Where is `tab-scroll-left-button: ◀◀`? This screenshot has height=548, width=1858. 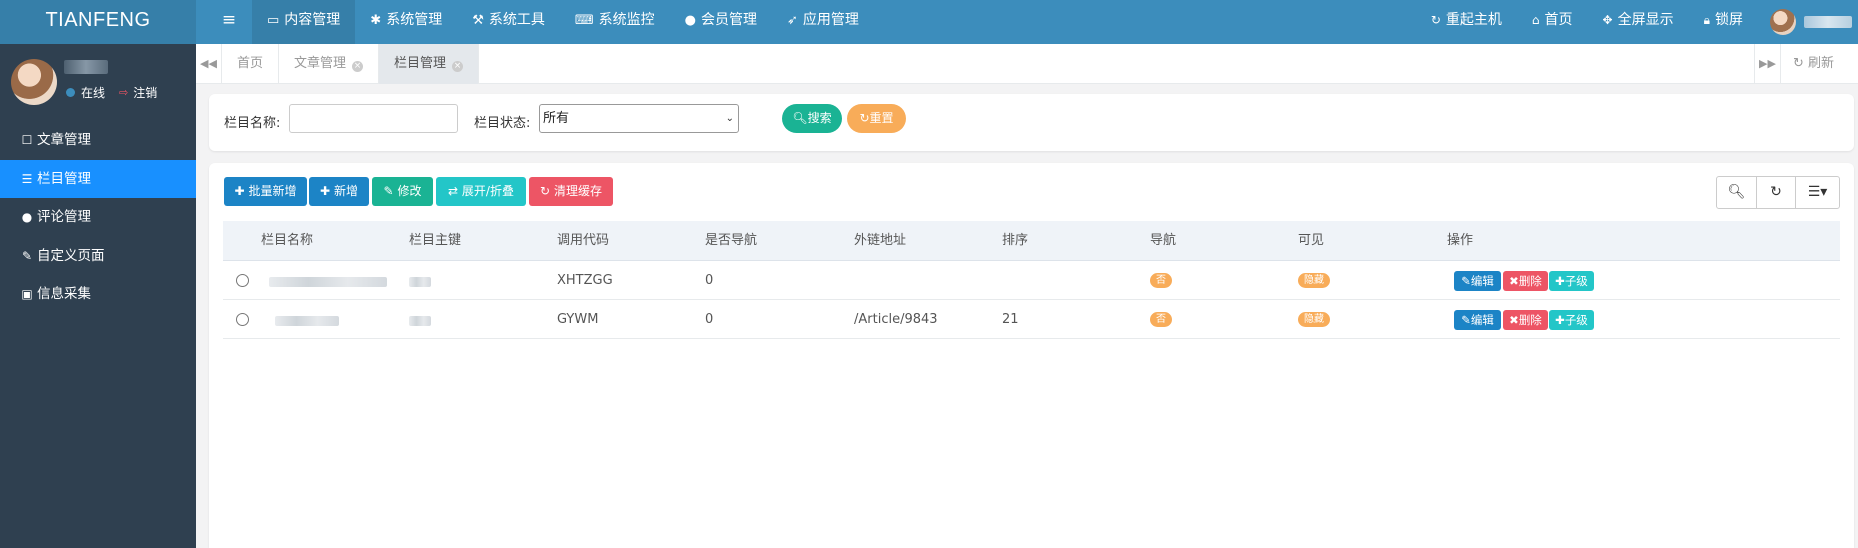
tab-scroll-left-button: ◀◀ is located at coordinates (209, 64).